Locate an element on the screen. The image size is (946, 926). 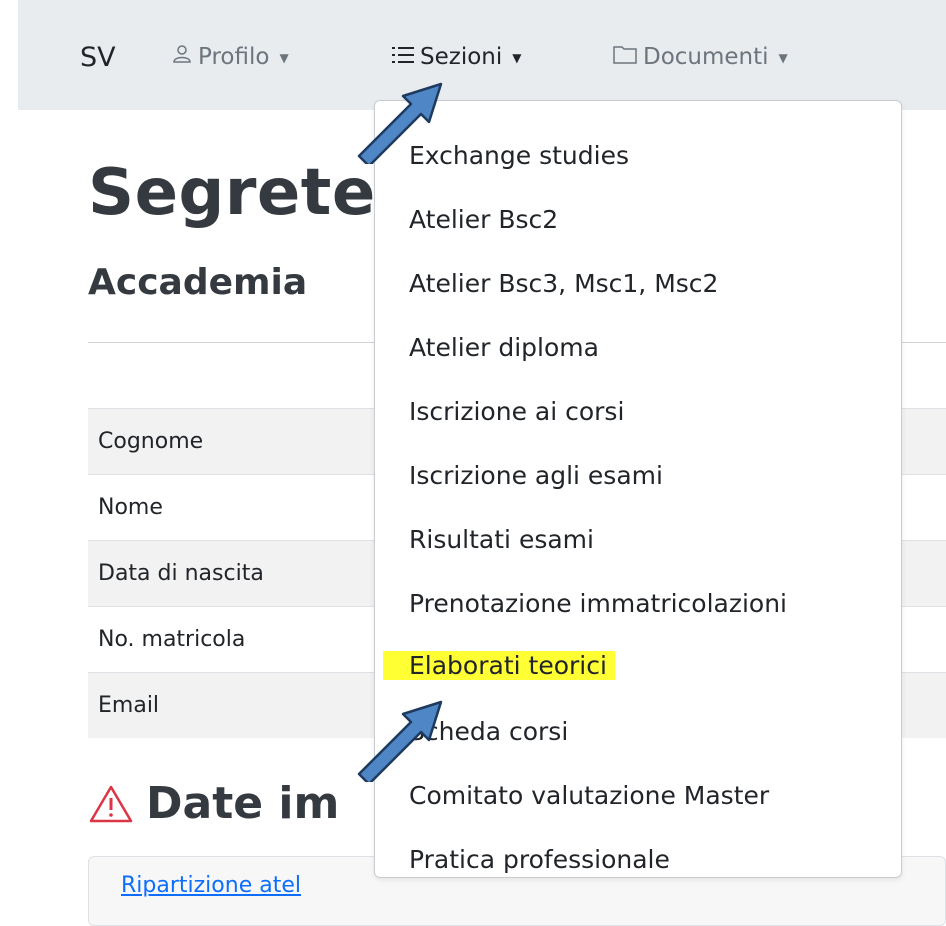
nav-sezioni-dropdown: Sezioni ▼ is located at coordinates (457, 57).